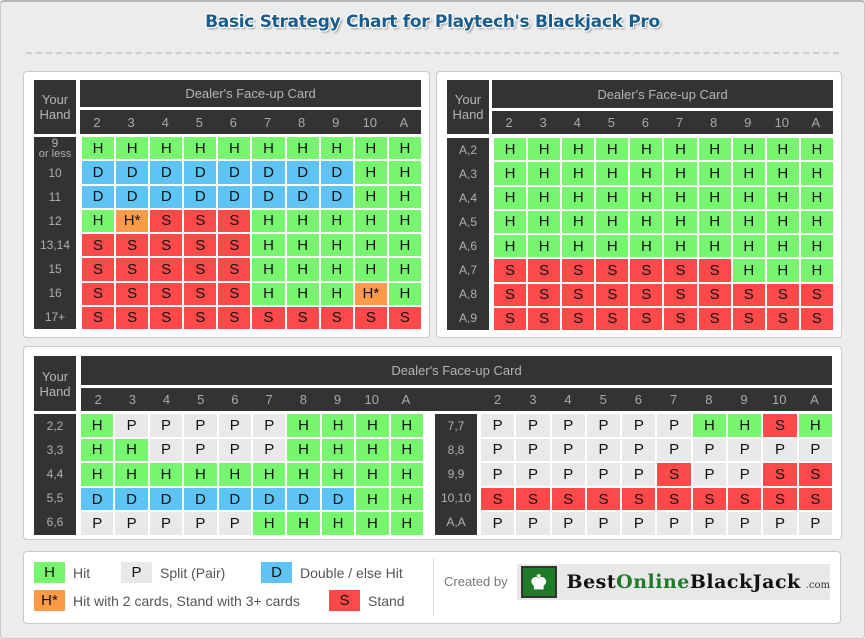 Image resolution: width=865 pixels, height=639 pixels. Describe the element at coordinates (603, 399) in the screenshot. I see `dealer-card-label: 5` at that location.